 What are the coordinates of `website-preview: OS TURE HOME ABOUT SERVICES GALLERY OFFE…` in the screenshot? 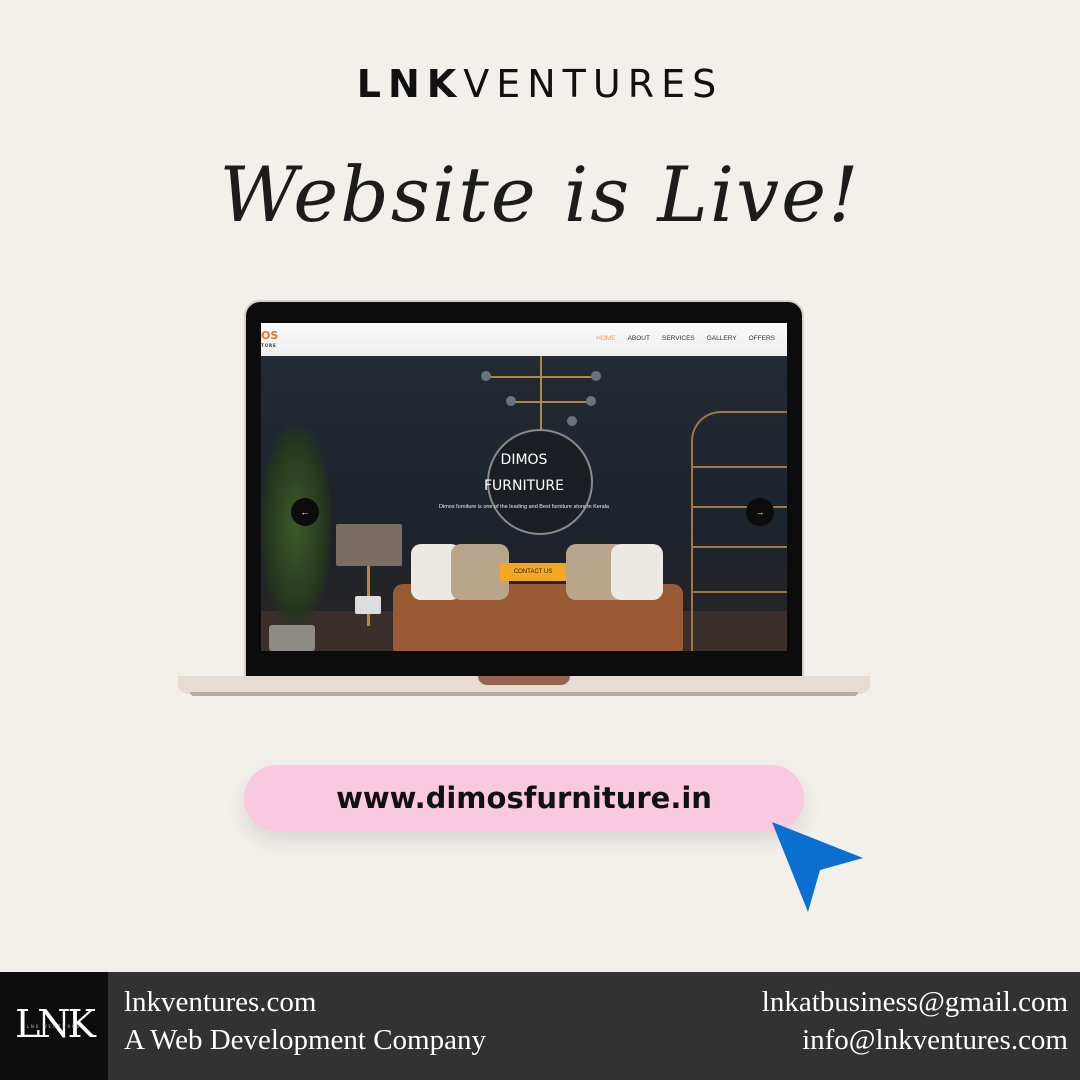 It's located at (524, 487).